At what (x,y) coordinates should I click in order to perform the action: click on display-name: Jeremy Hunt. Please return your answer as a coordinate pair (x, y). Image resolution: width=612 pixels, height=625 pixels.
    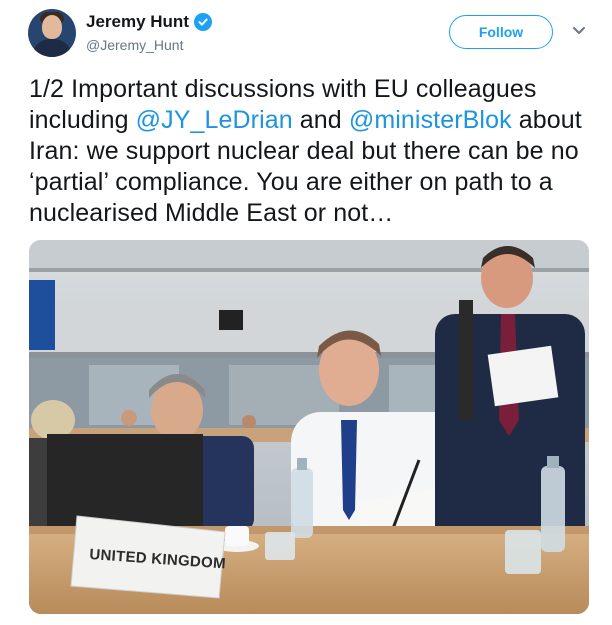
    Looking at the image, I should click on (137, 22).